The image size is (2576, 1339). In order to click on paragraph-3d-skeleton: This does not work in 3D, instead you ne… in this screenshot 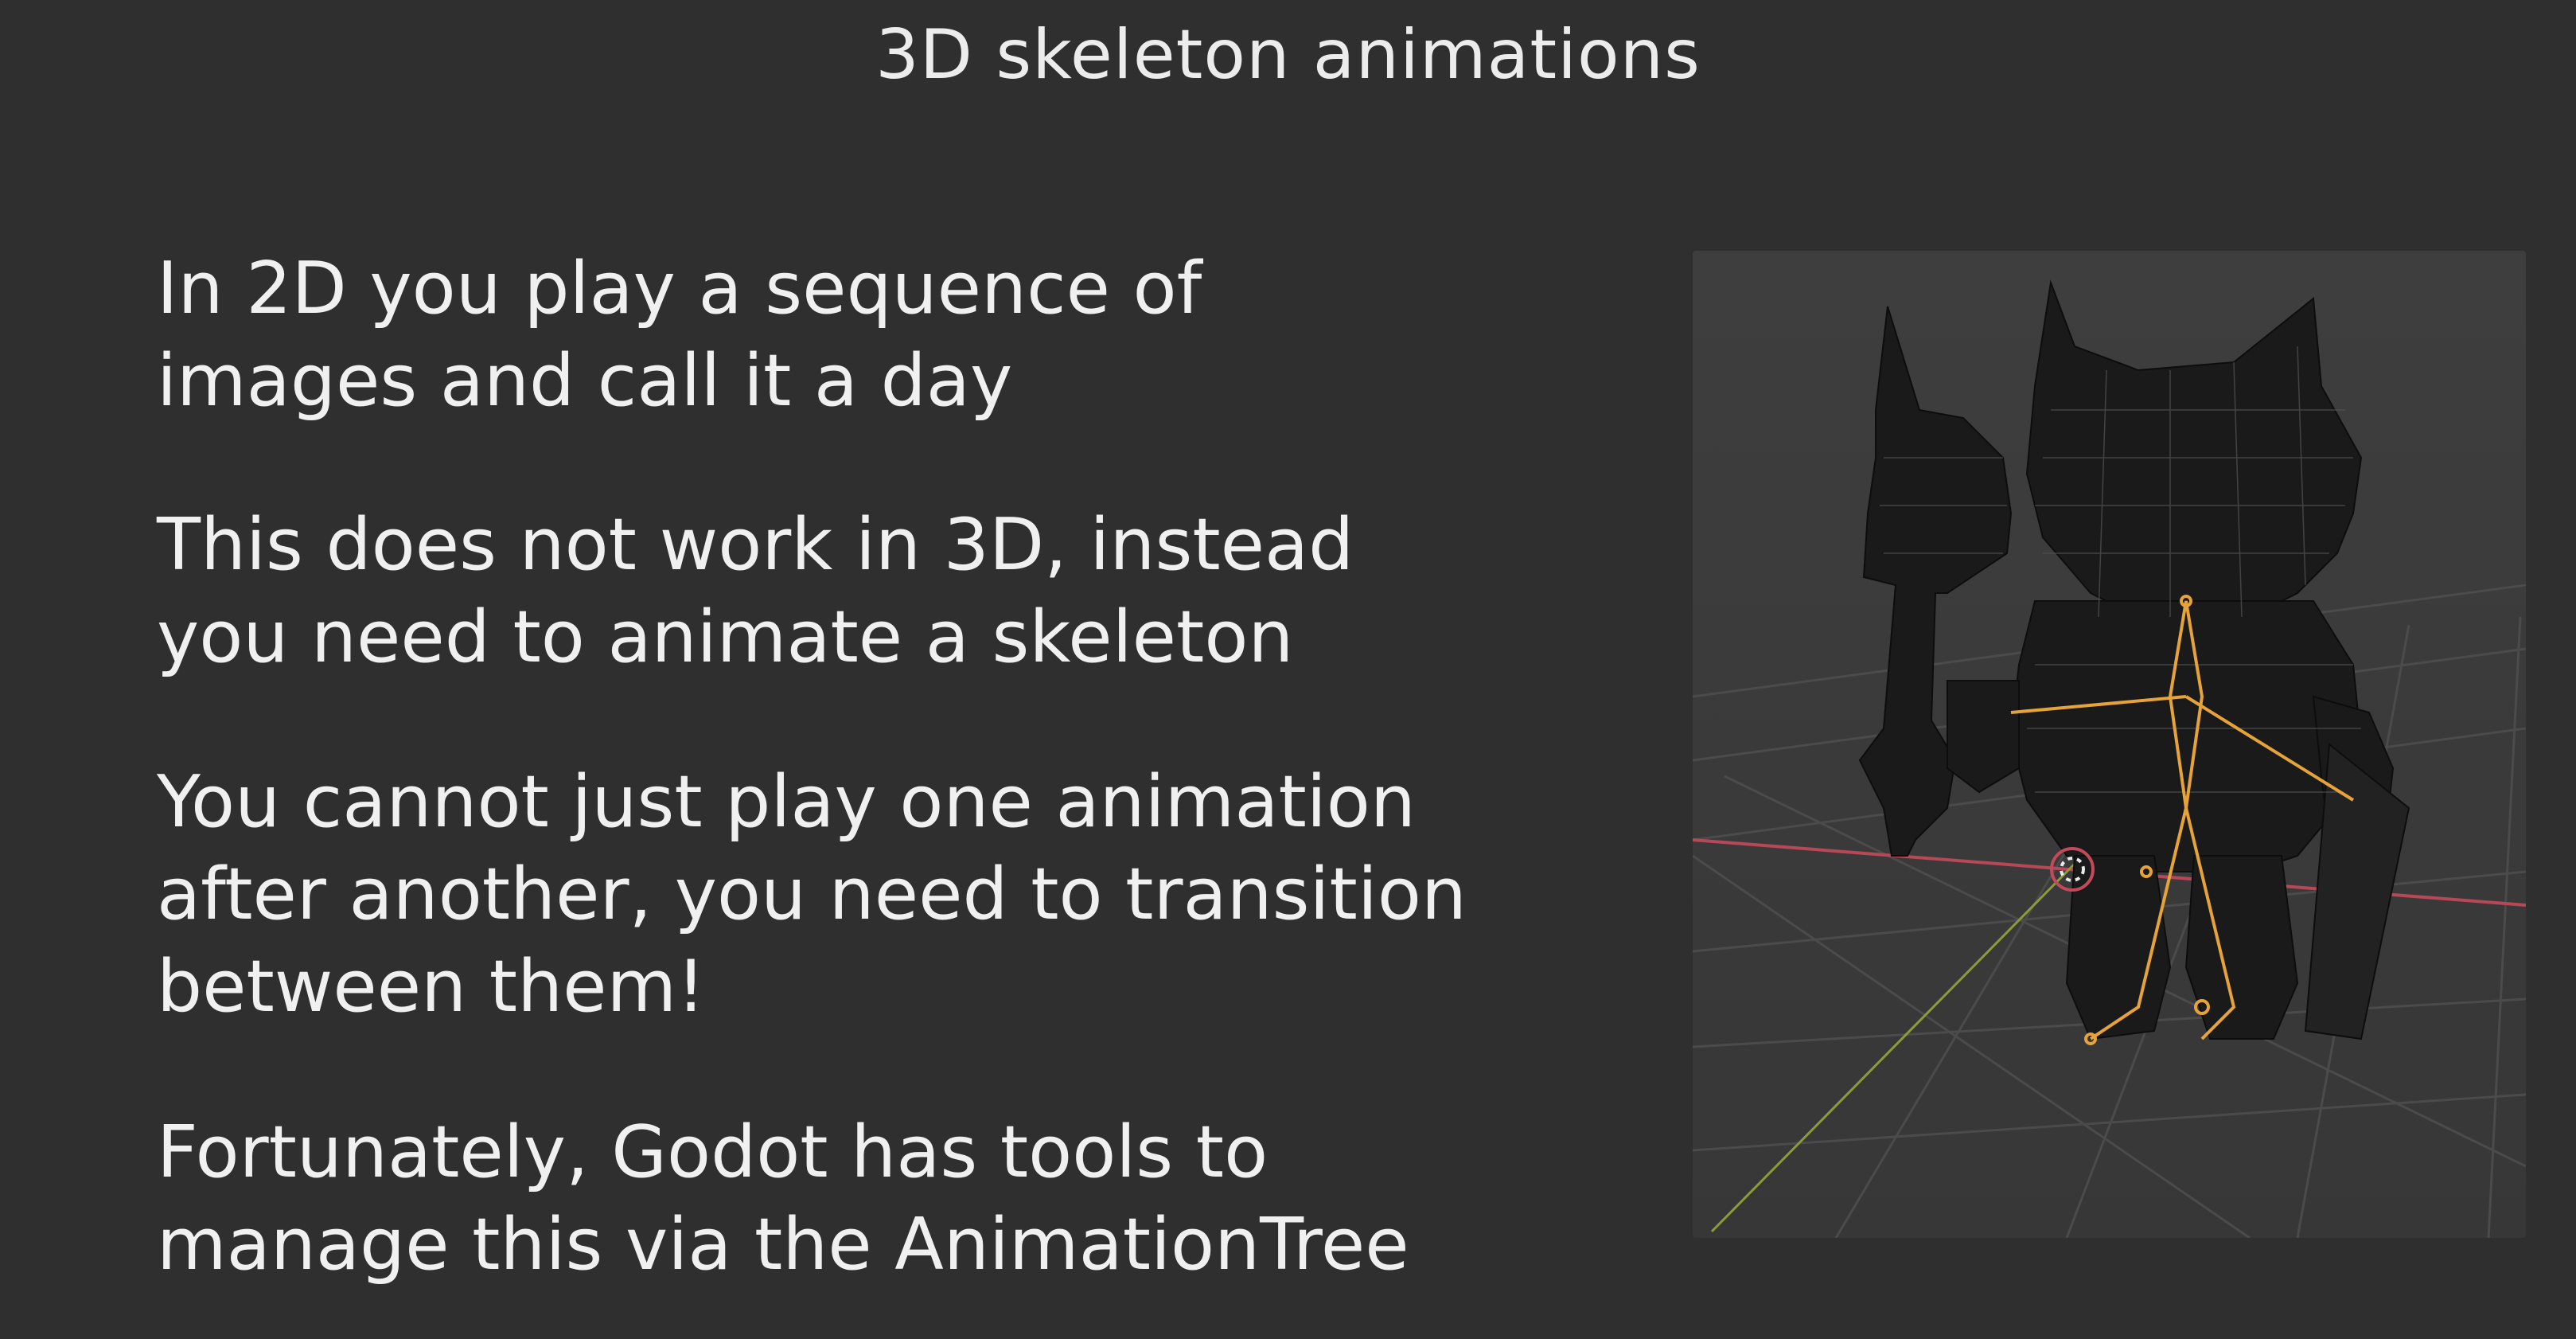, I will do `click(755, 591)`.